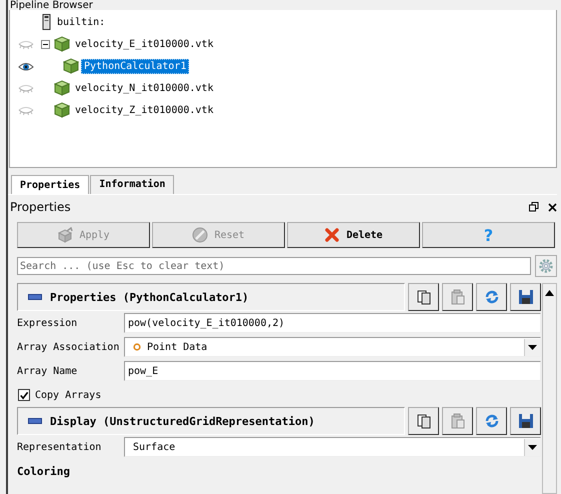  What do you see at coordinates (546, 266) in the screenshot?
I see `gear-icon` at bounding box center [546, 266].